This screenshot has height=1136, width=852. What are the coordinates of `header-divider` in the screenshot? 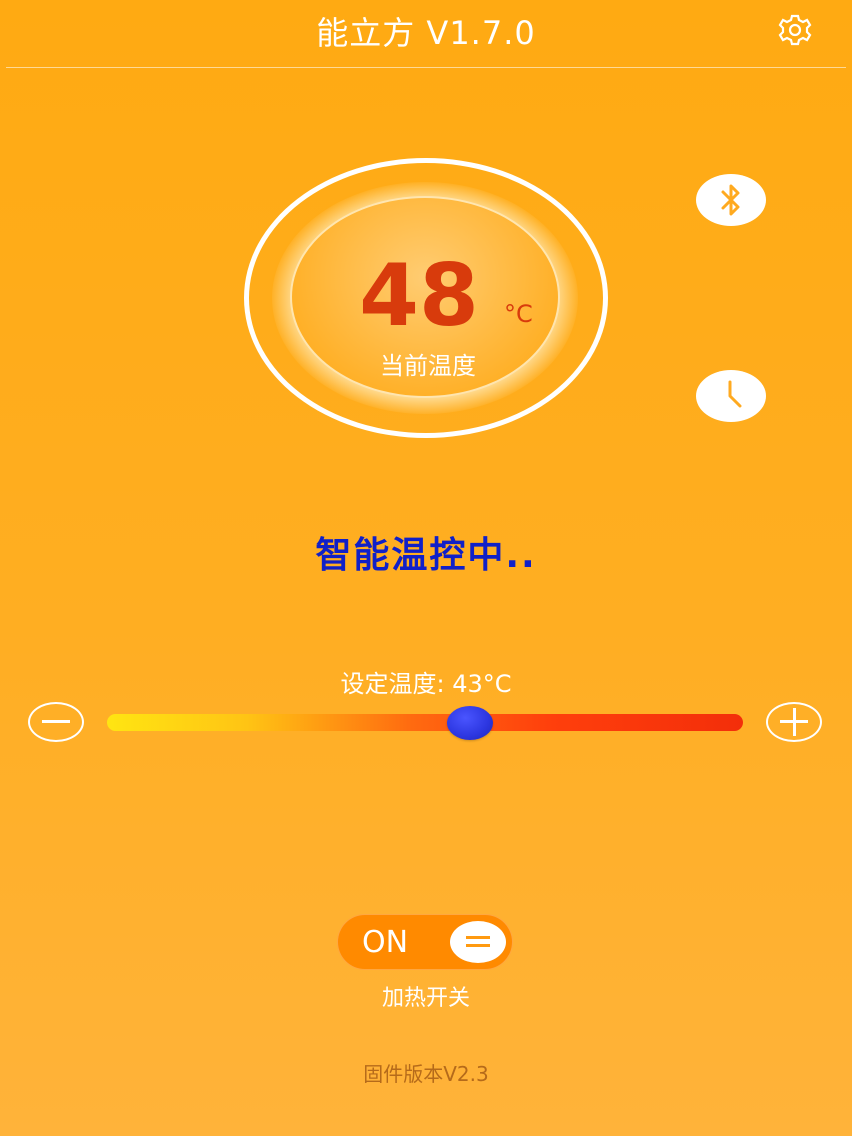 It's located at (426, 67).